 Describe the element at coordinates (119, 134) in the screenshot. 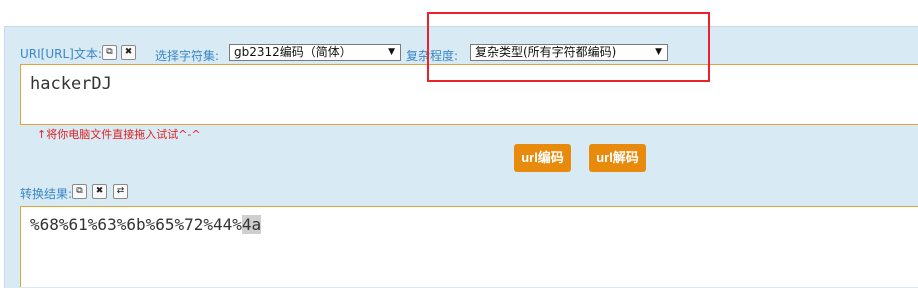

I see `drag-hint: ↑将你电脑文件直接拖入试试^-^` at that location.